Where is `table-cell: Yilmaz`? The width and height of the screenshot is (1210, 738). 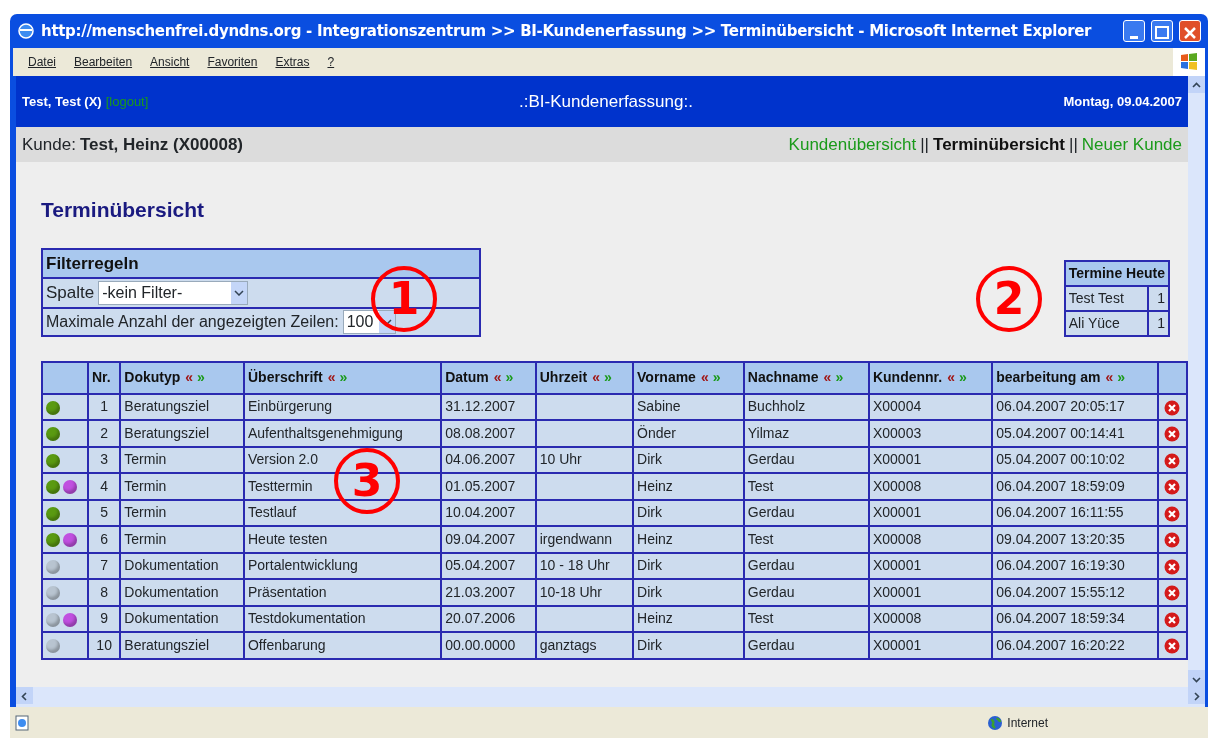
table-cell: Yilmaz is located at coordinates (806, 433).